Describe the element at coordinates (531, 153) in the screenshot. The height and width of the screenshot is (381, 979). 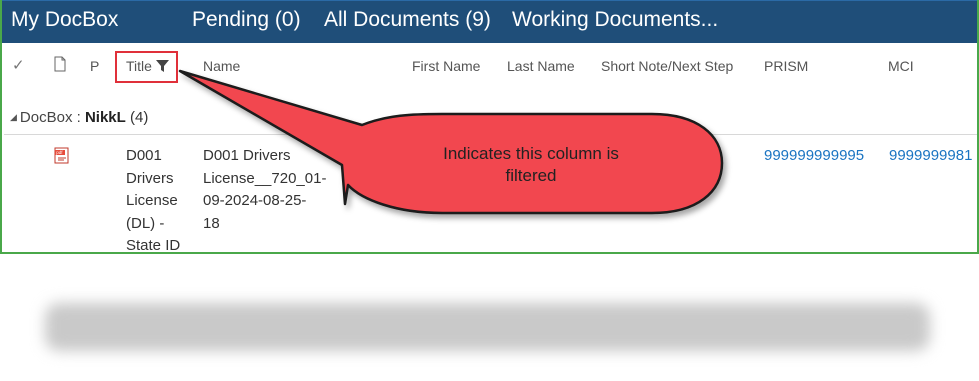
I see `callout-line: Indicates this column is` at that location.